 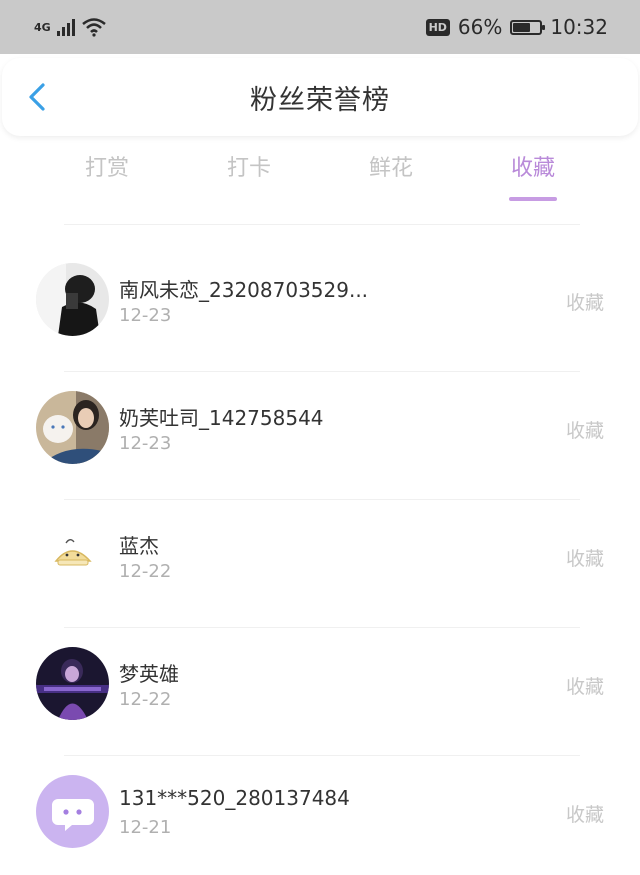 What do you see at coordinates (221, 418) in the screenshot?
I see `fan-name: 奶芙吐司_142758544` at bounding box center [221, 418].